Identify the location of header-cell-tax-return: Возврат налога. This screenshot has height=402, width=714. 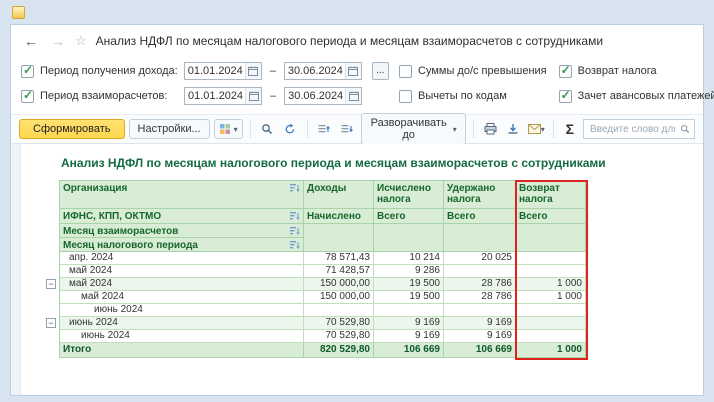
(551, 195).